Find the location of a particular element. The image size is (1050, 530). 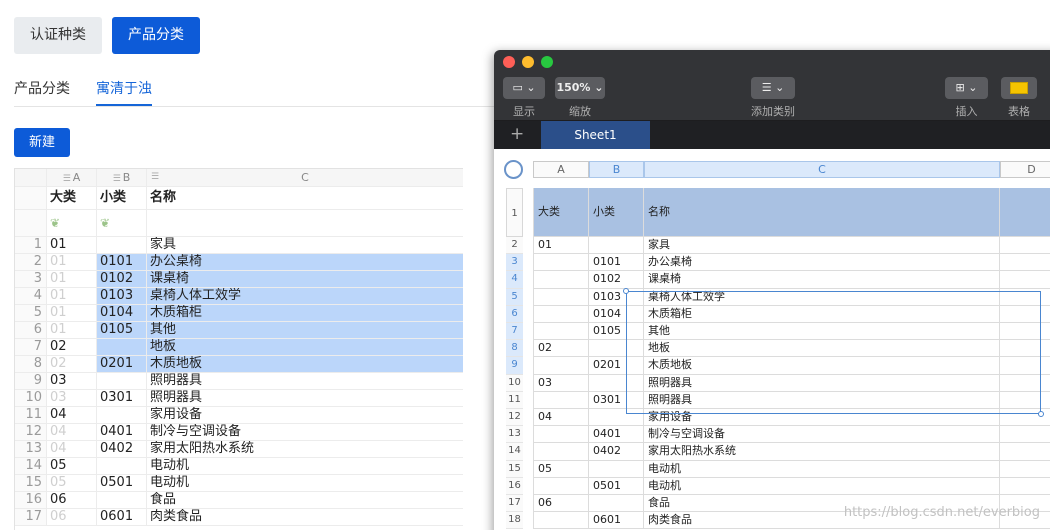

cell-name: 家具 is located at coordinates (822, 245).